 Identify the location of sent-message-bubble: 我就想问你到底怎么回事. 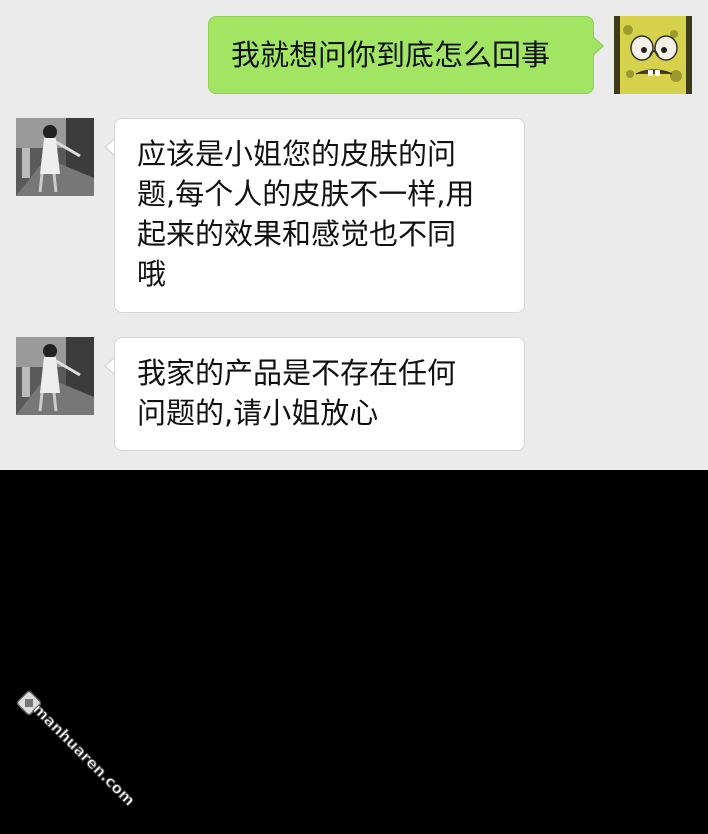
(401, 55).